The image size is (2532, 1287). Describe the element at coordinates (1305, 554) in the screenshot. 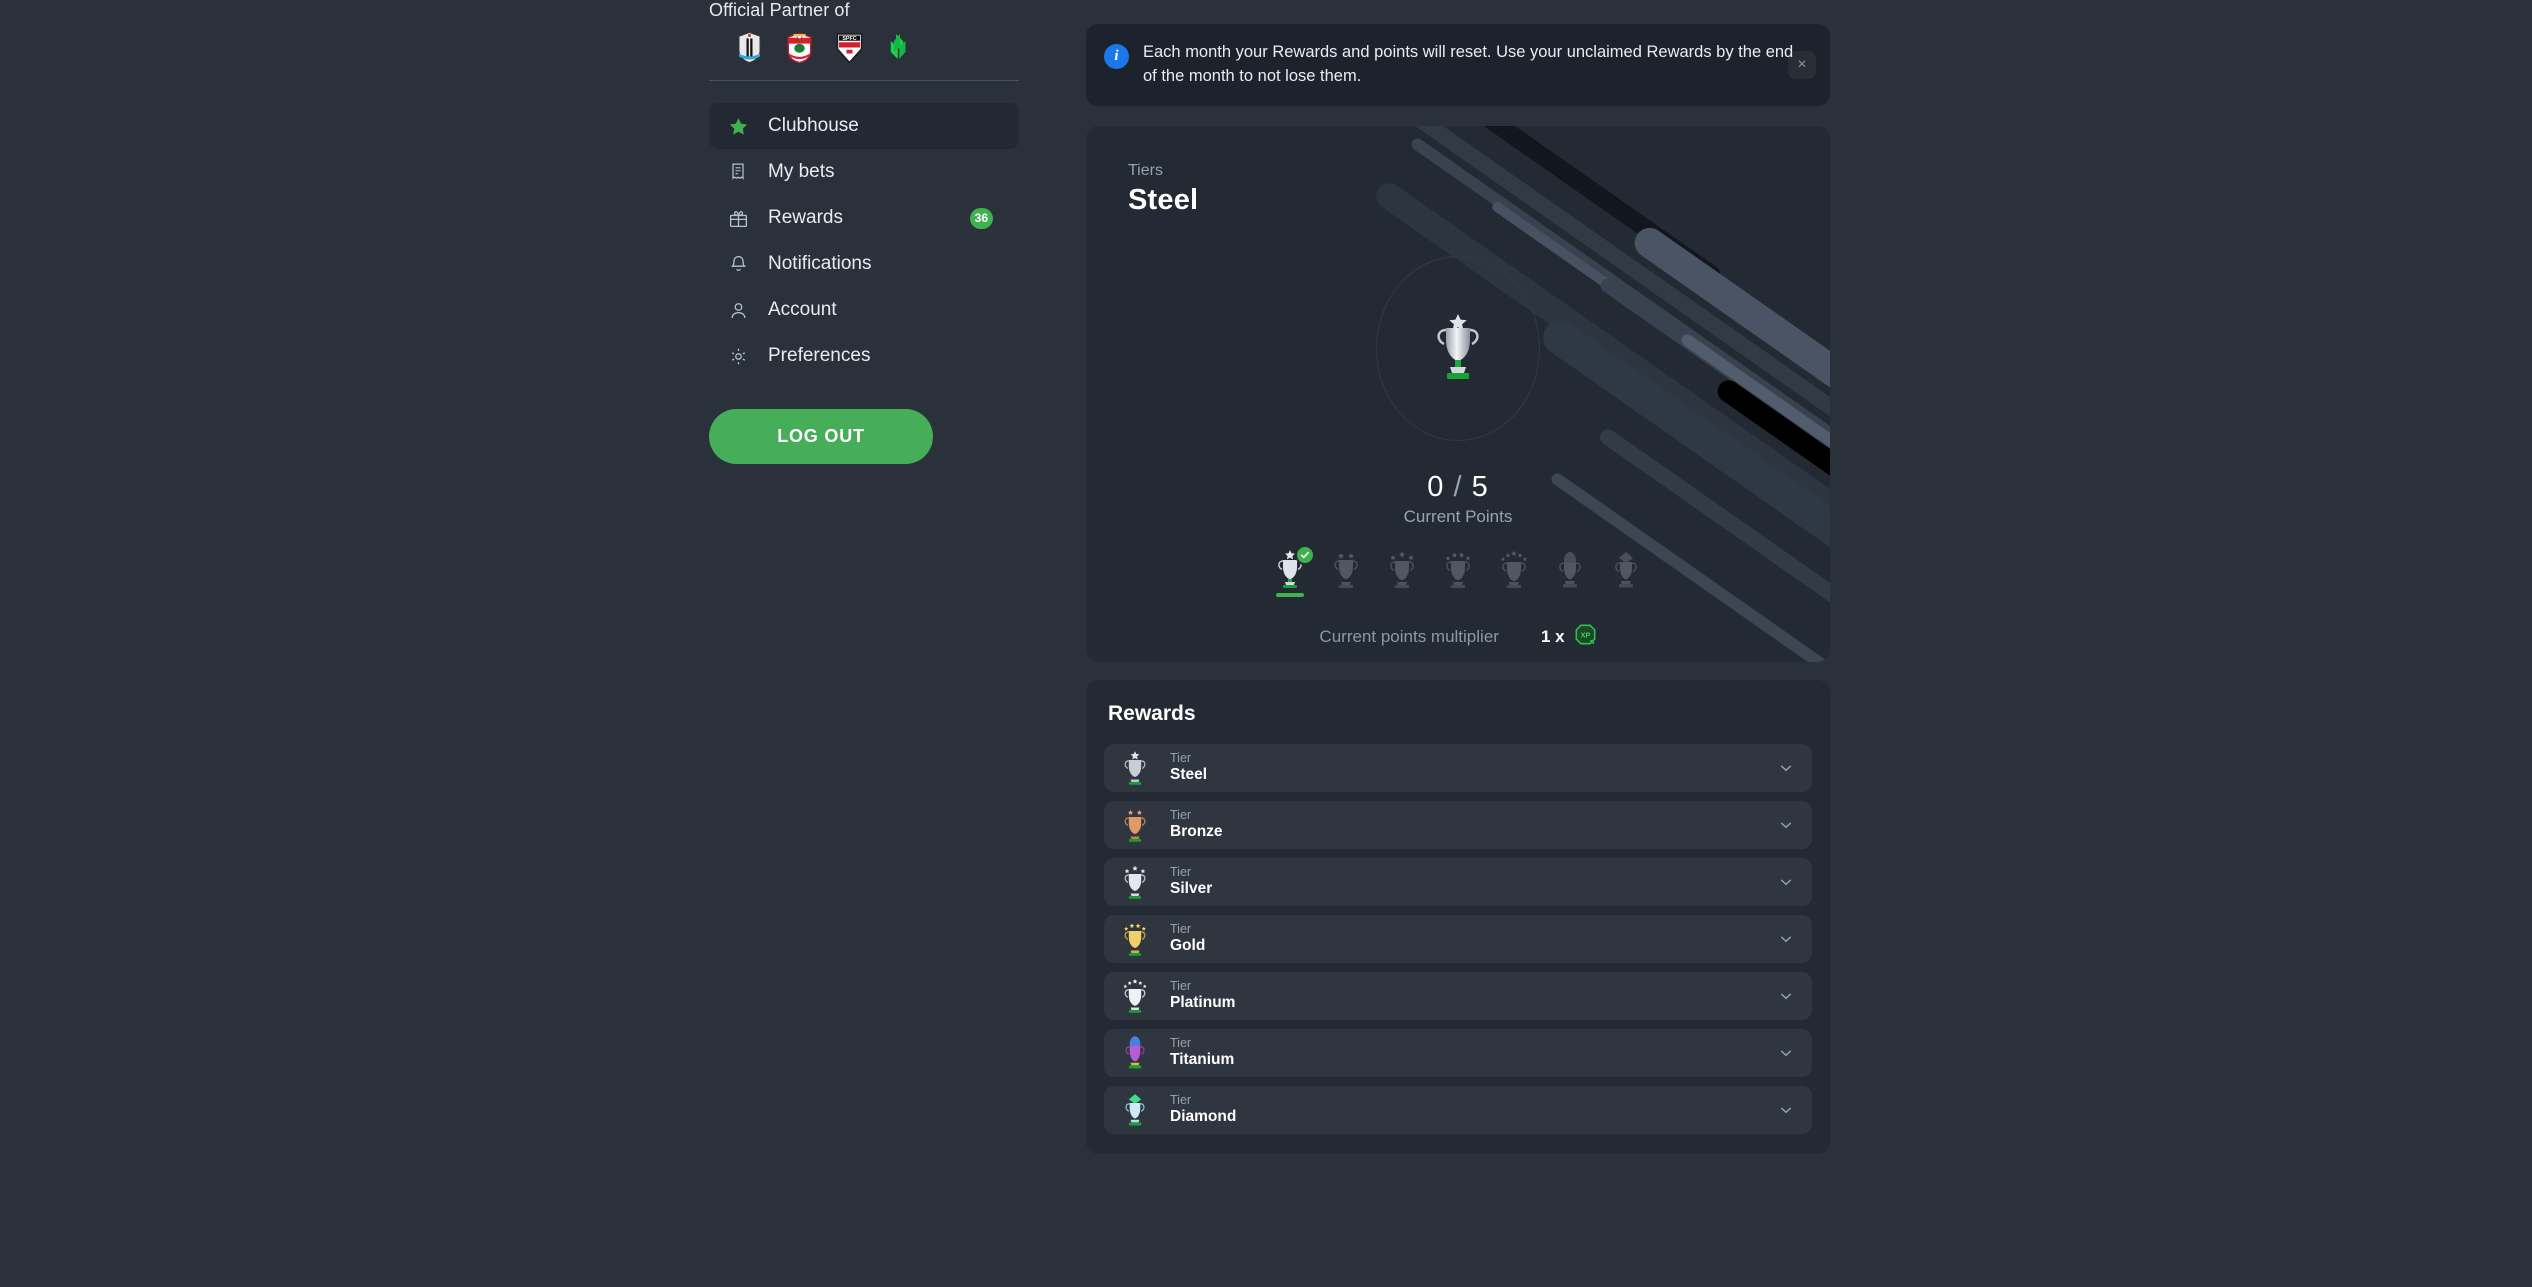

I see `tier-complete-check-icon` at that location.